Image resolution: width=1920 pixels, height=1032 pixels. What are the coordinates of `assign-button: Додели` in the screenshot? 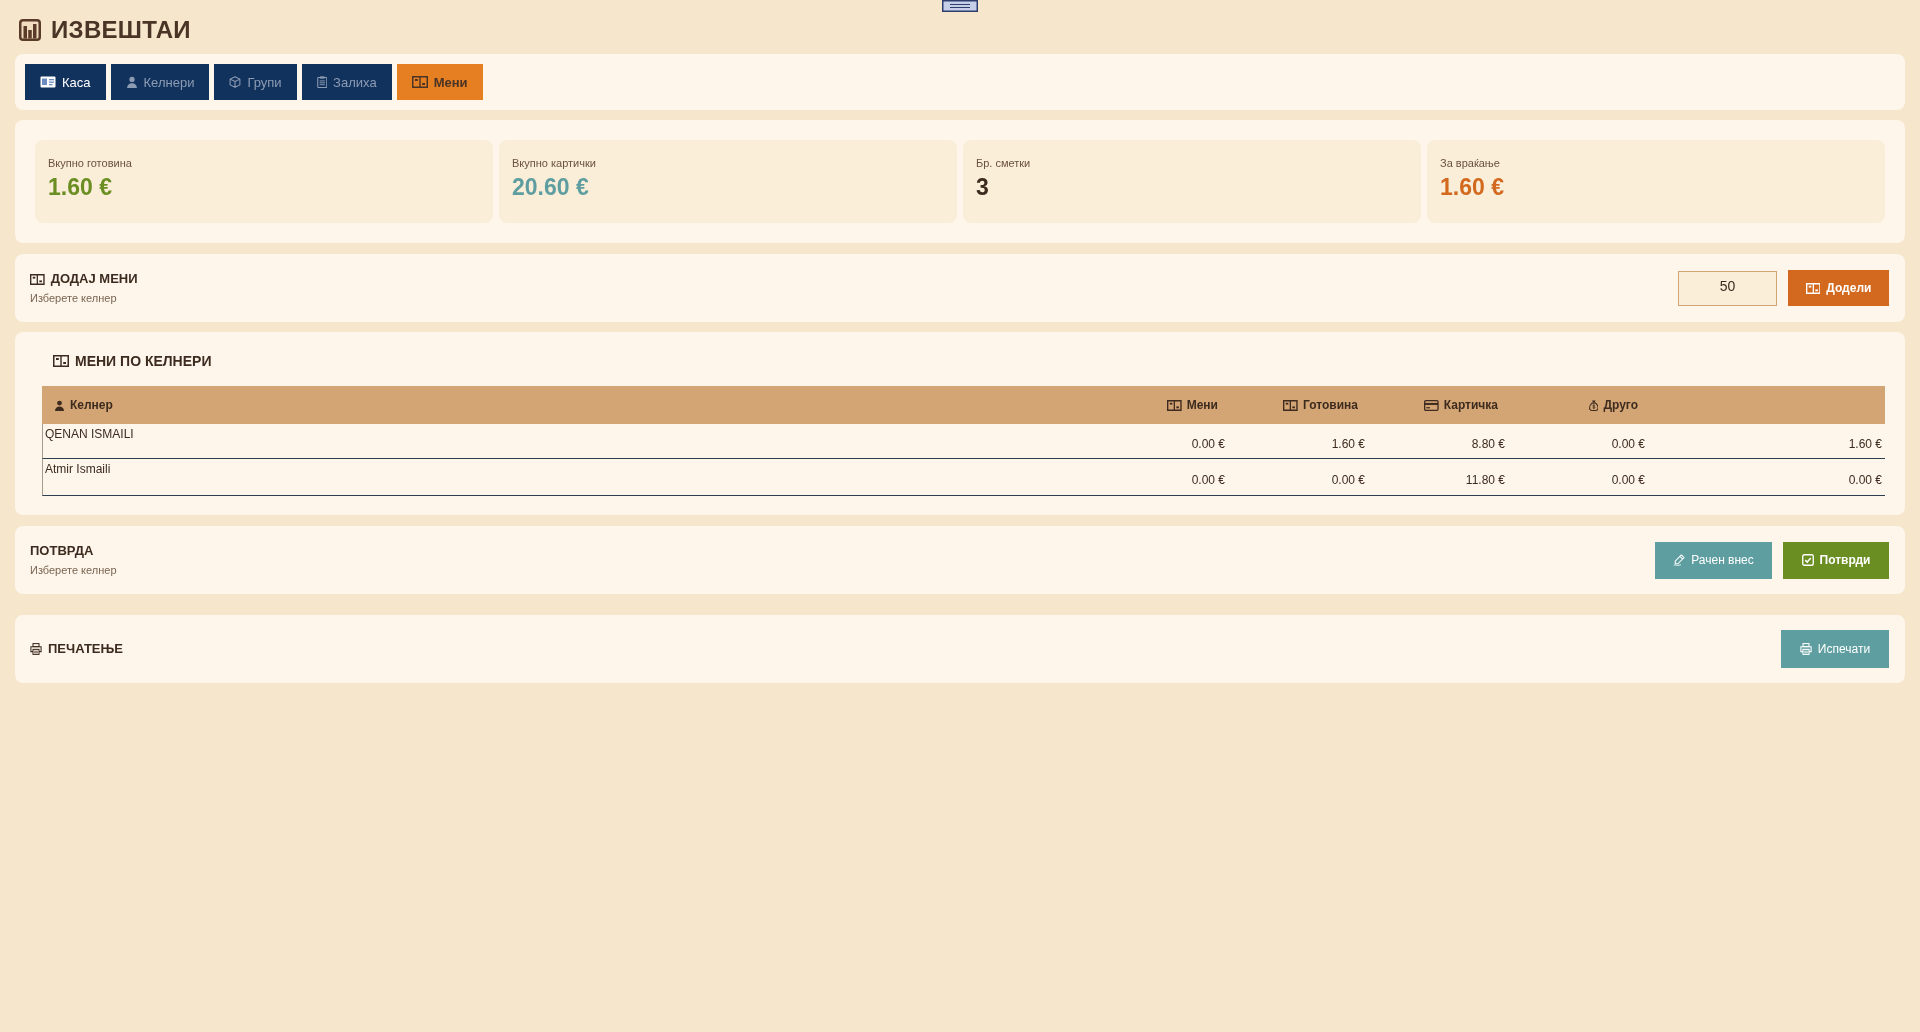 It's located at (1838, 288).